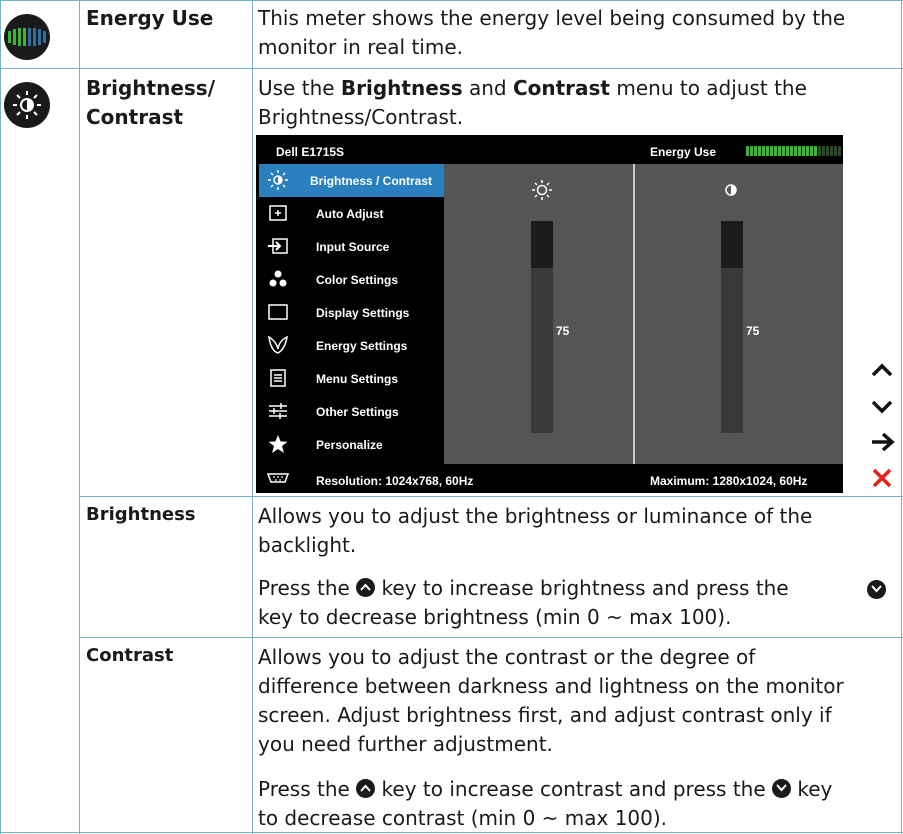 Image resolution: width=903 pixels, height=834 pixels. I want to click on press-text: key, so click(815, 789).